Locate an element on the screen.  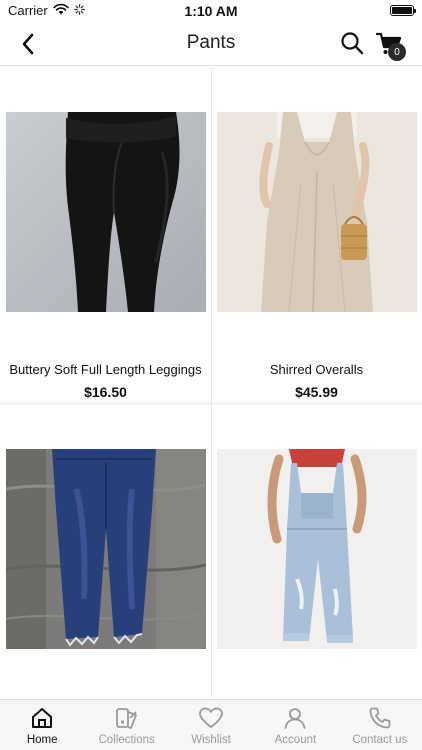
product-image-beige-overalls is located at coordinates (317, 212).